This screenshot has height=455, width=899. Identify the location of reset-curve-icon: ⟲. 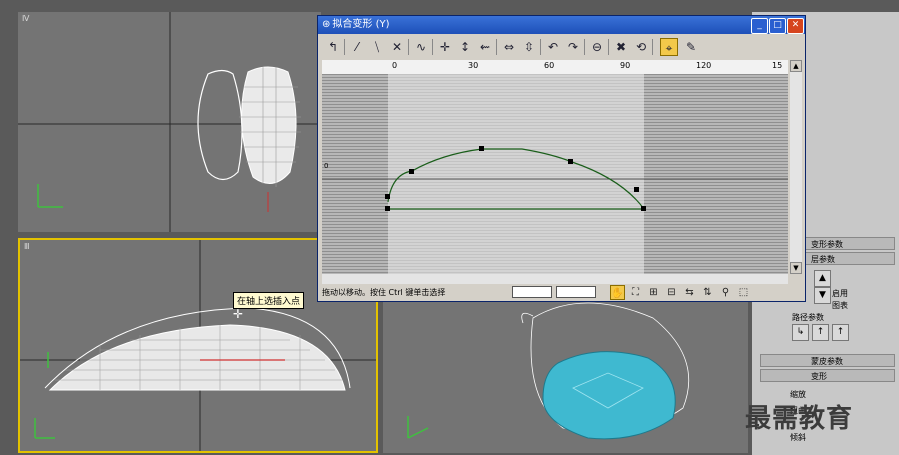
(641, 47).